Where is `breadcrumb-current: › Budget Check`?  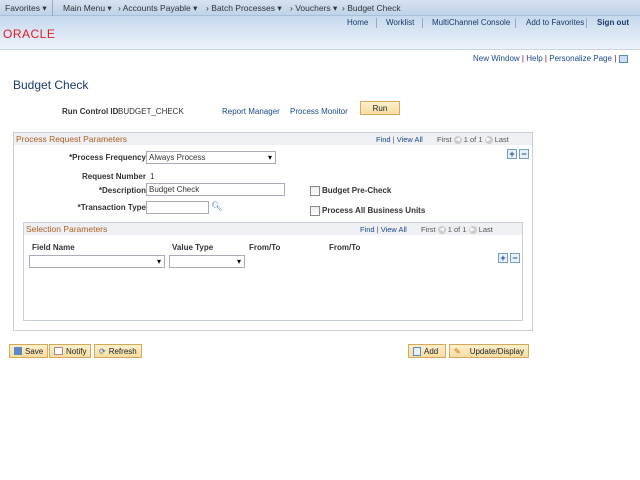 breadcrumb-current: › Budget Check is located at coordinates (371, 8).